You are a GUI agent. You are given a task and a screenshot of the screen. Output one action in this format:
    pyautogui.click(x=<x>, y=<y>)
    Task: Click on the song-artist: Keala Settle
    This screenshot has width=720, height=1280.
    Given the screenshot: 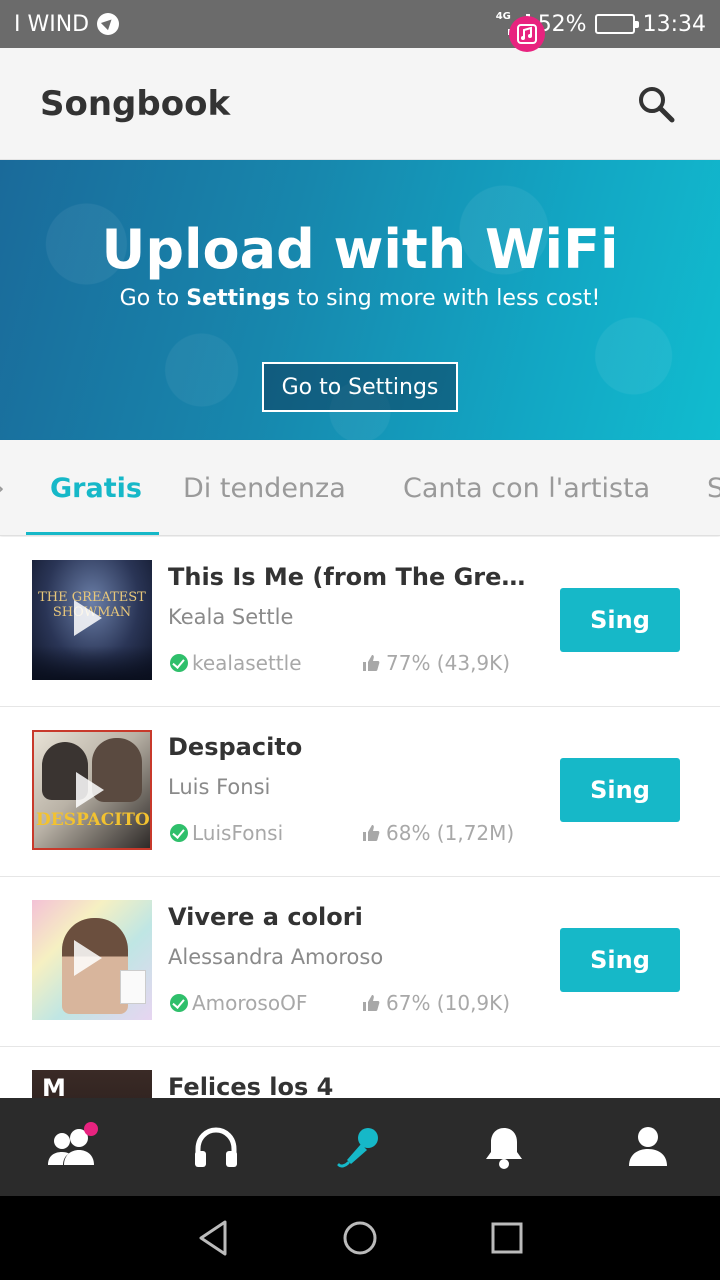 What is the action you would take?
    pyautogui.click(x=231, y=617)
    